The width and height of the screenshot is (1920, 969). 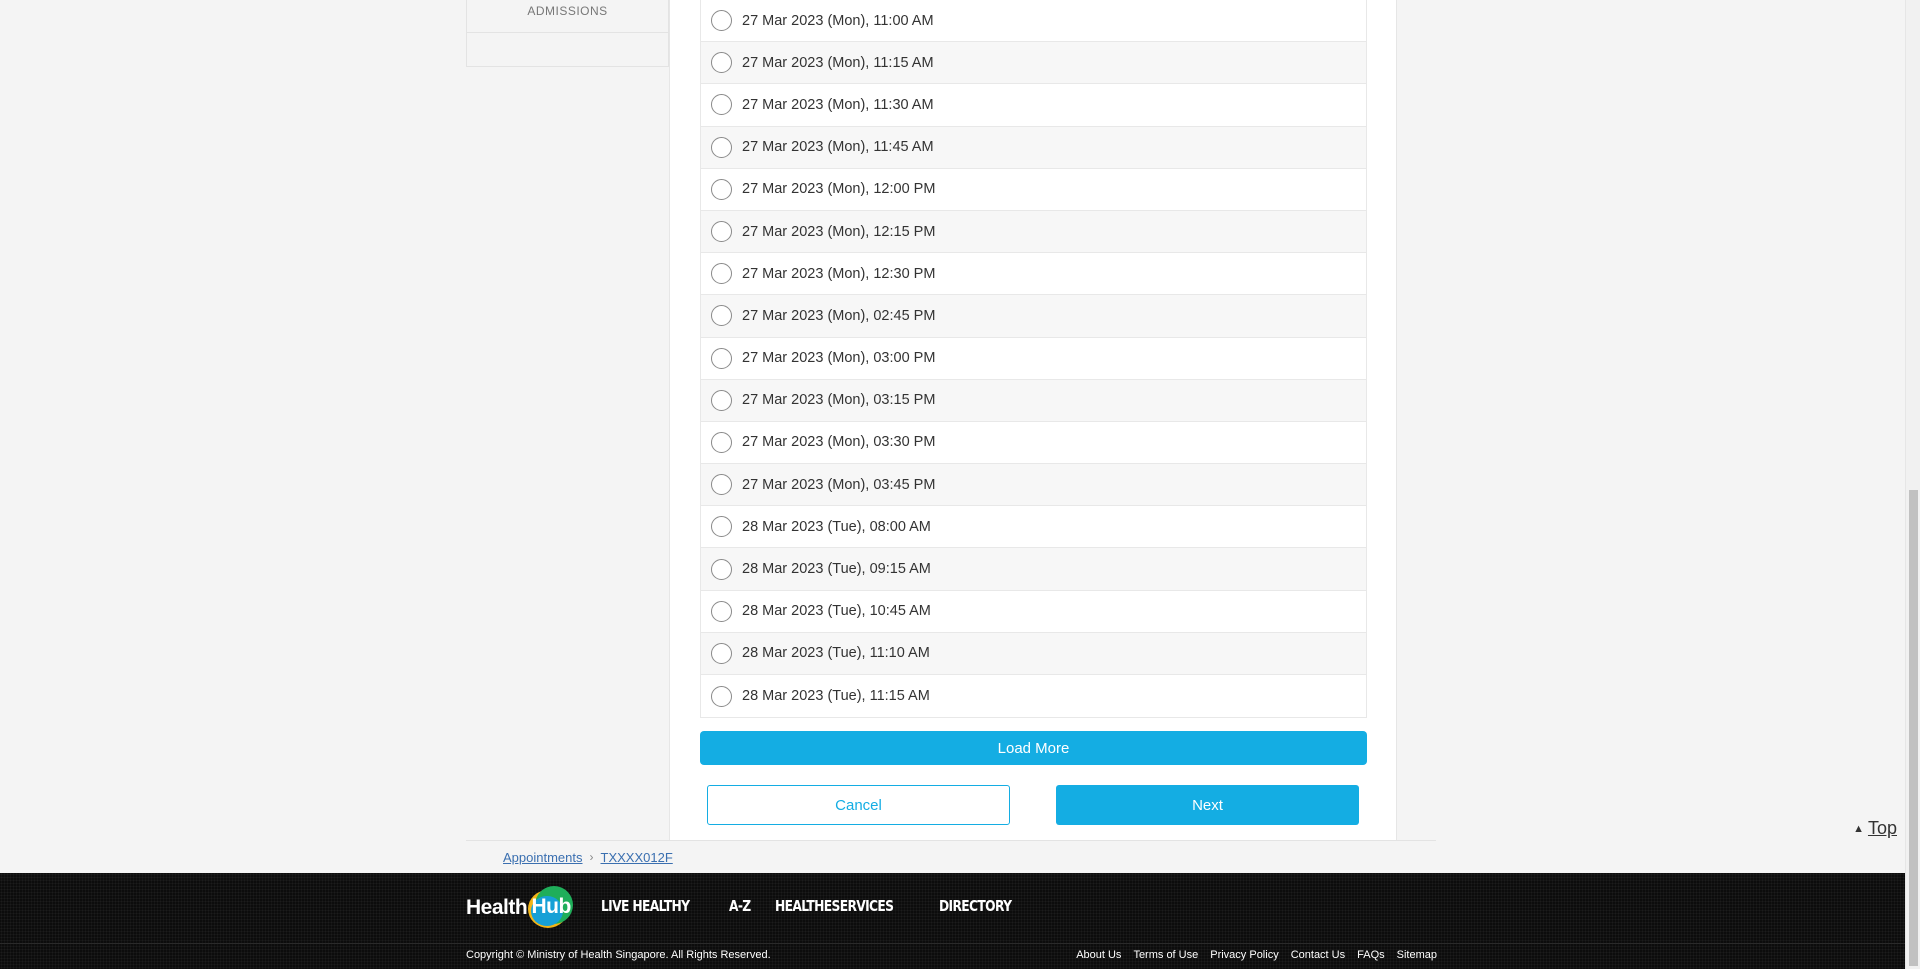 What do you see at coordinates (839, 273) in the screenshot?
I see `slot-label: 27 Mar 2023 (Mon), 12:30 PM` at bounding box center [839, 273].